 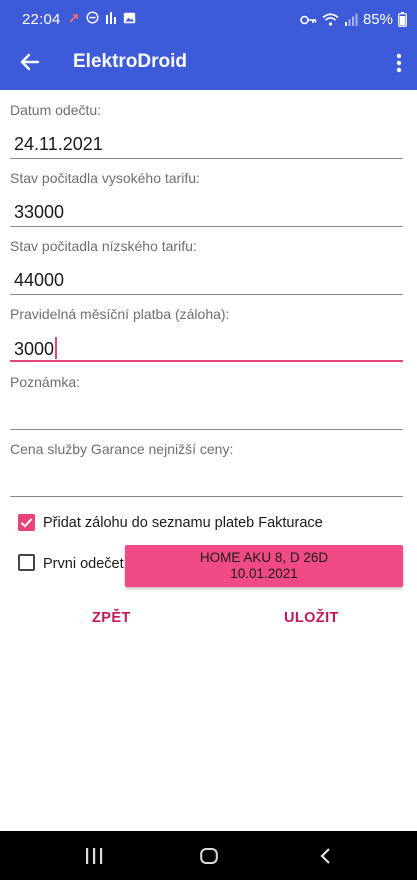 What do you see at coordinates (41, 19) in the screenshot?
I see `status-time: 22:04` at bounding box center [41, 19].